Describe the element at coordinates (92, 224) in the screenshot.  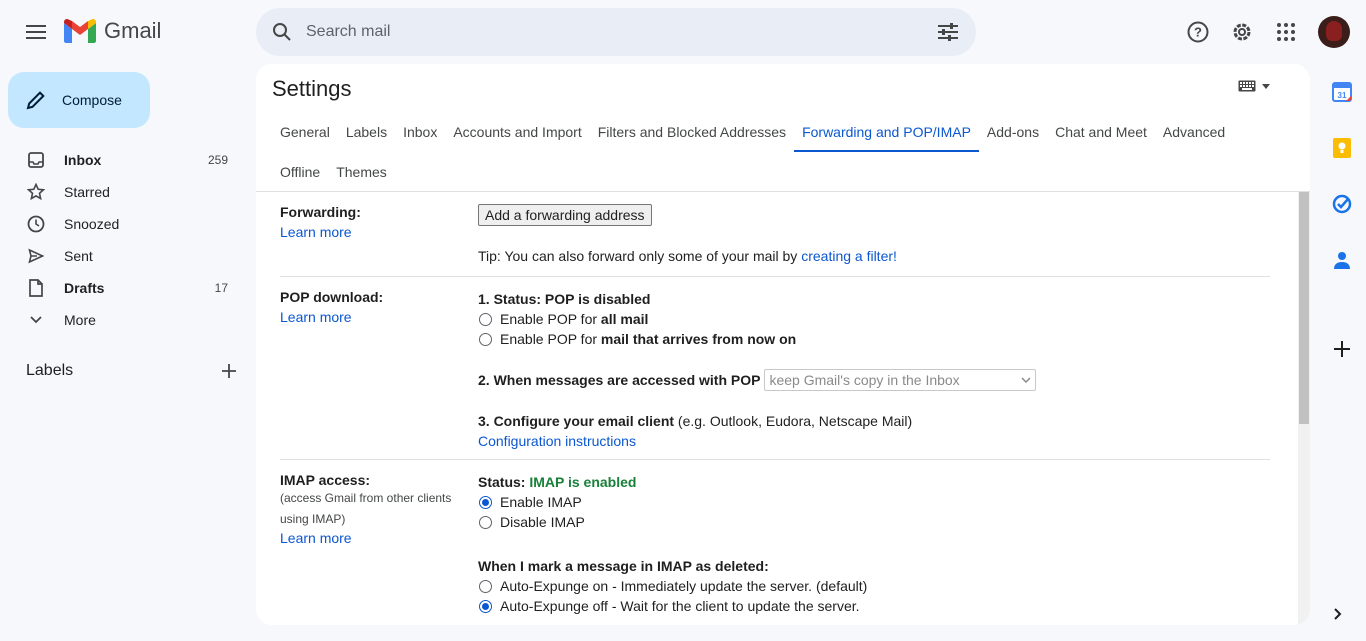
I see `nav-label: Snoozed` at that location.